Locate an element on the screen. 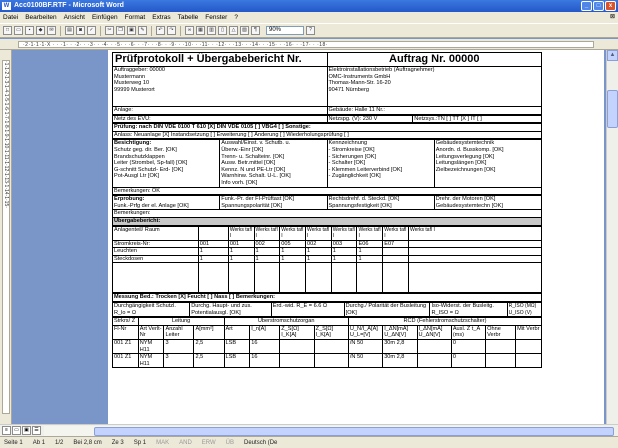 This screenshot has width=618, height=448. building-field: Gebäude: Halle 11 Nr.: is located at coordinates (434, 110).